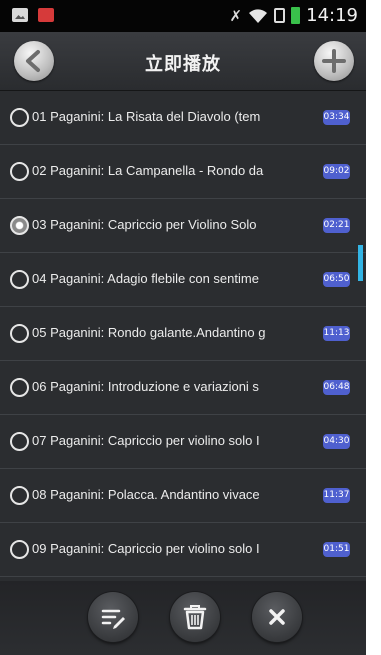 This screenshot has width=381, height=655. I want to click on track-duration: 11:13, so click(336, 333).